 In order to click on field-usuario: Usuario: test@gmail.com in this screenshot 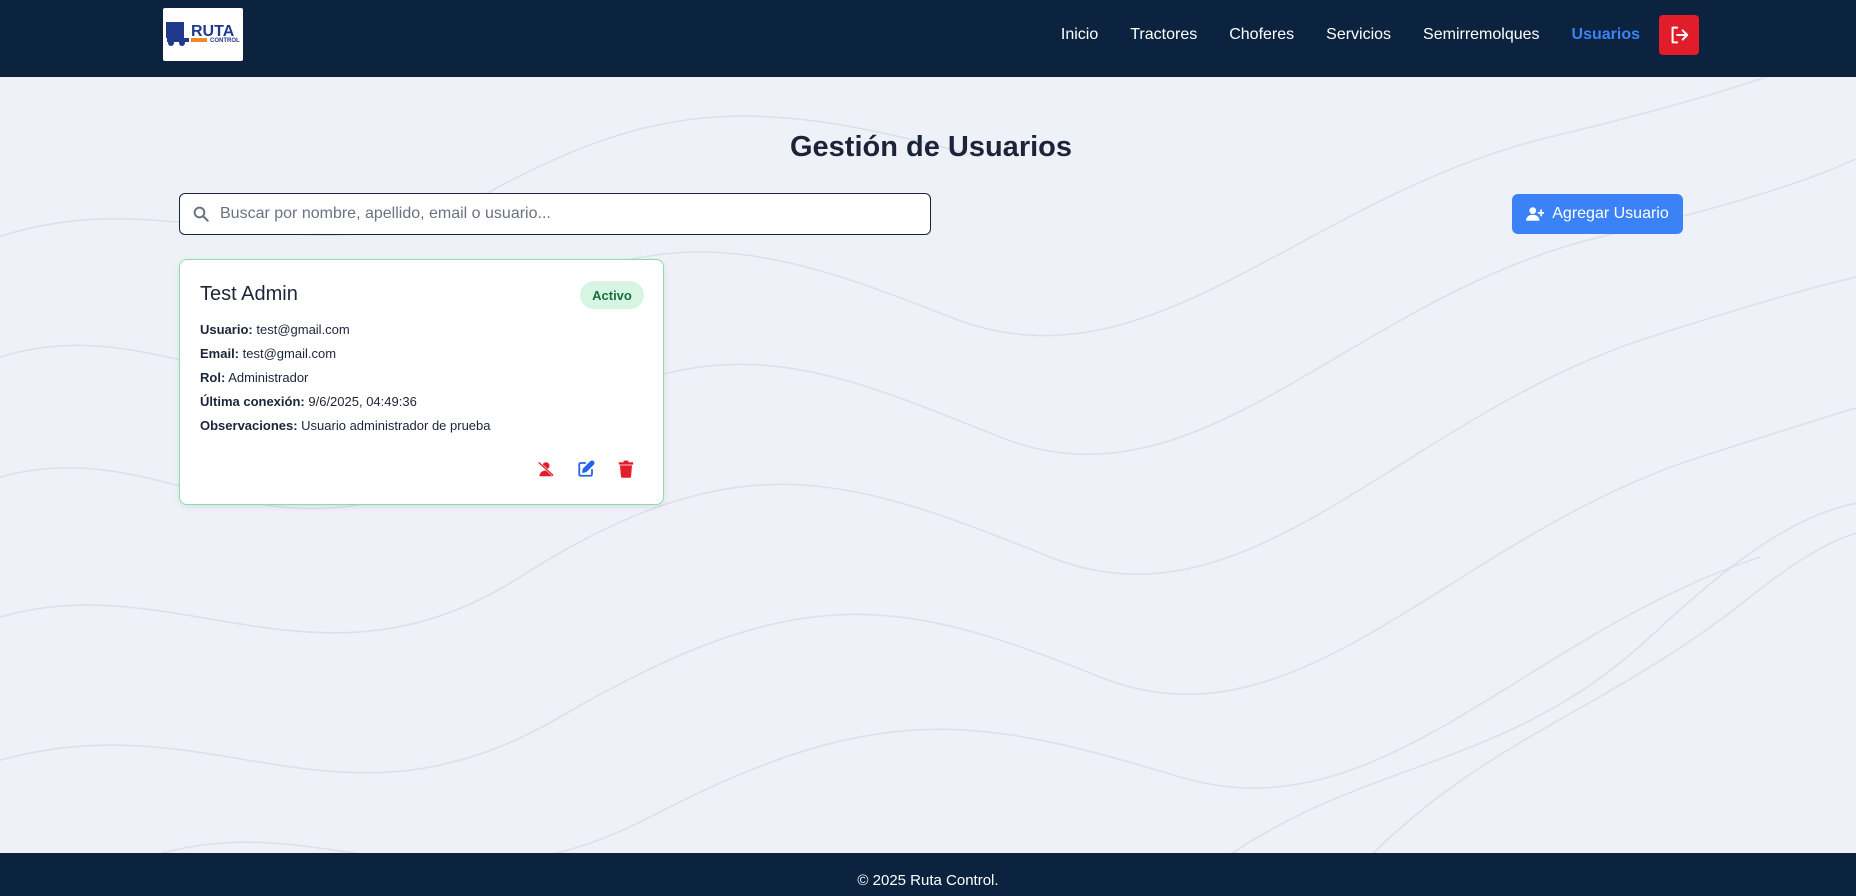, I will do `click(345, 332)`.